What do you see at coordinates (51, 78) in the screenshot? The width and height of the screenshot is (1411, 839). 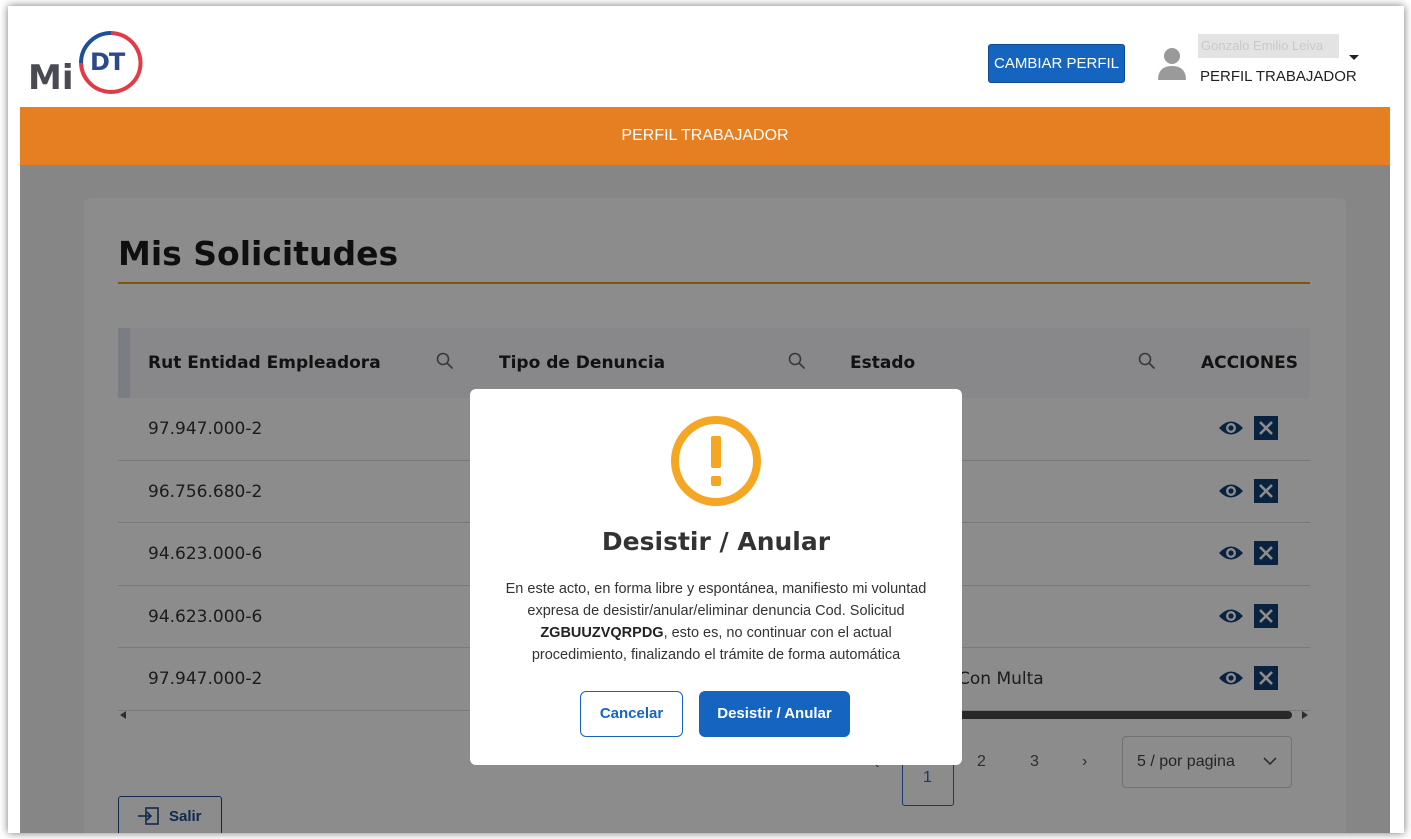 I see `logo-prefix: Mi` at bounding box center [51, 78].